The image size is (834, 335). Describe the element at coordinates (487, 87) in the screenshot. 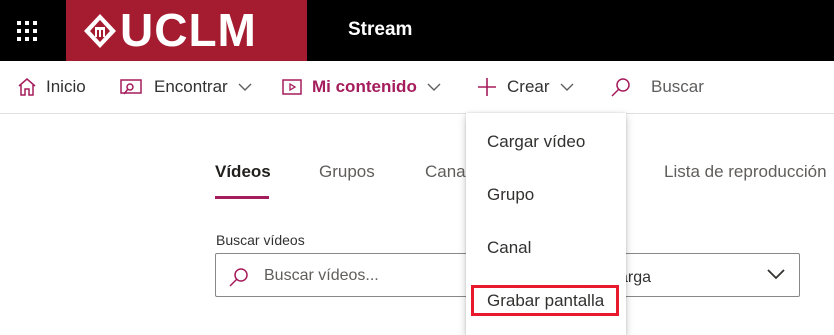

I see `plus-icon` at that location.